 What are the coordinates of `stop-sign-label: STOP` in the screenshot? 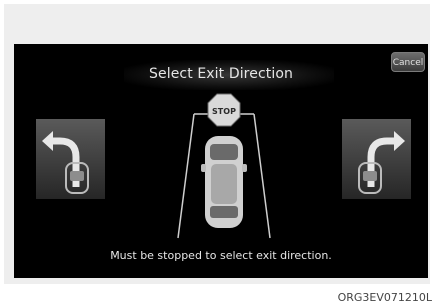 It's located at (224, 111).